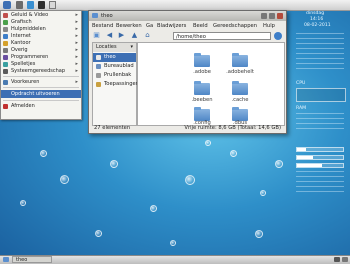 This screenshot has width=350, height=264. What do you see at coordinates (41, 71) in the screenshot?
I see `menu-item-system: Systeemgereedschap ▸` at bounding box center [41, 71].